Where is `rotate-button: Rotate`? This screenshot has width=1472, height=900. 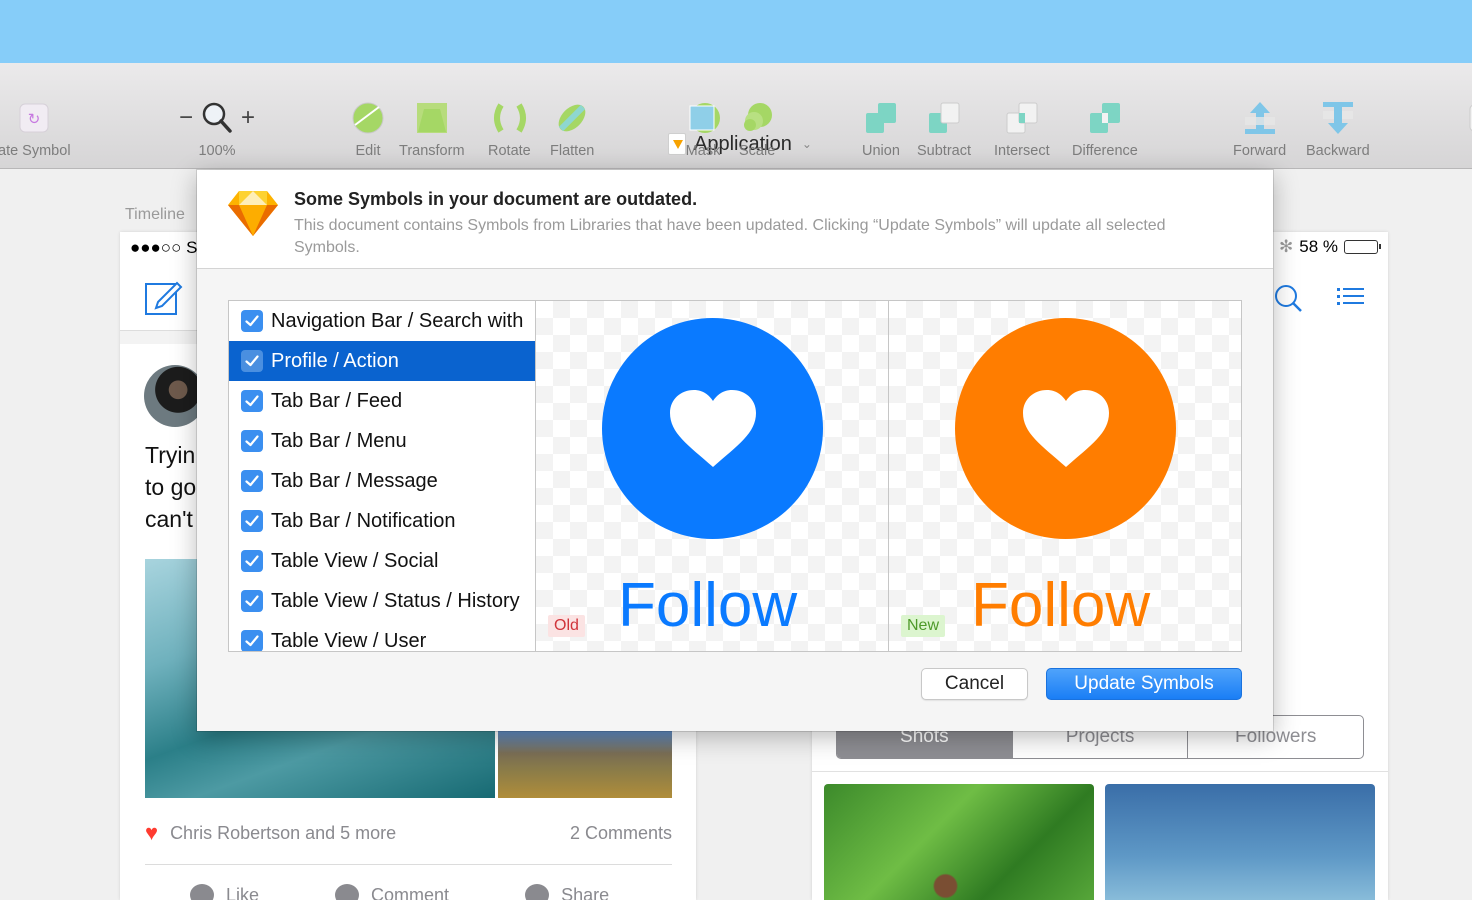 rotate-button: Rotate is located at coordinates (509, 129).